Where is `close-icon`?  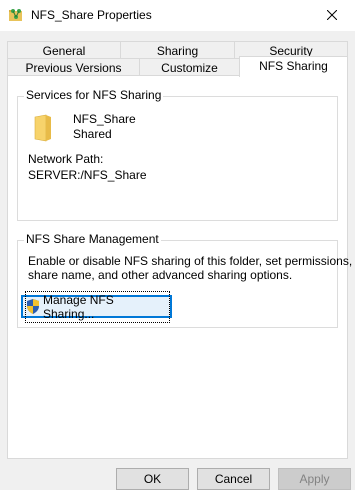
close-icon is located at coordinates (332, 16).